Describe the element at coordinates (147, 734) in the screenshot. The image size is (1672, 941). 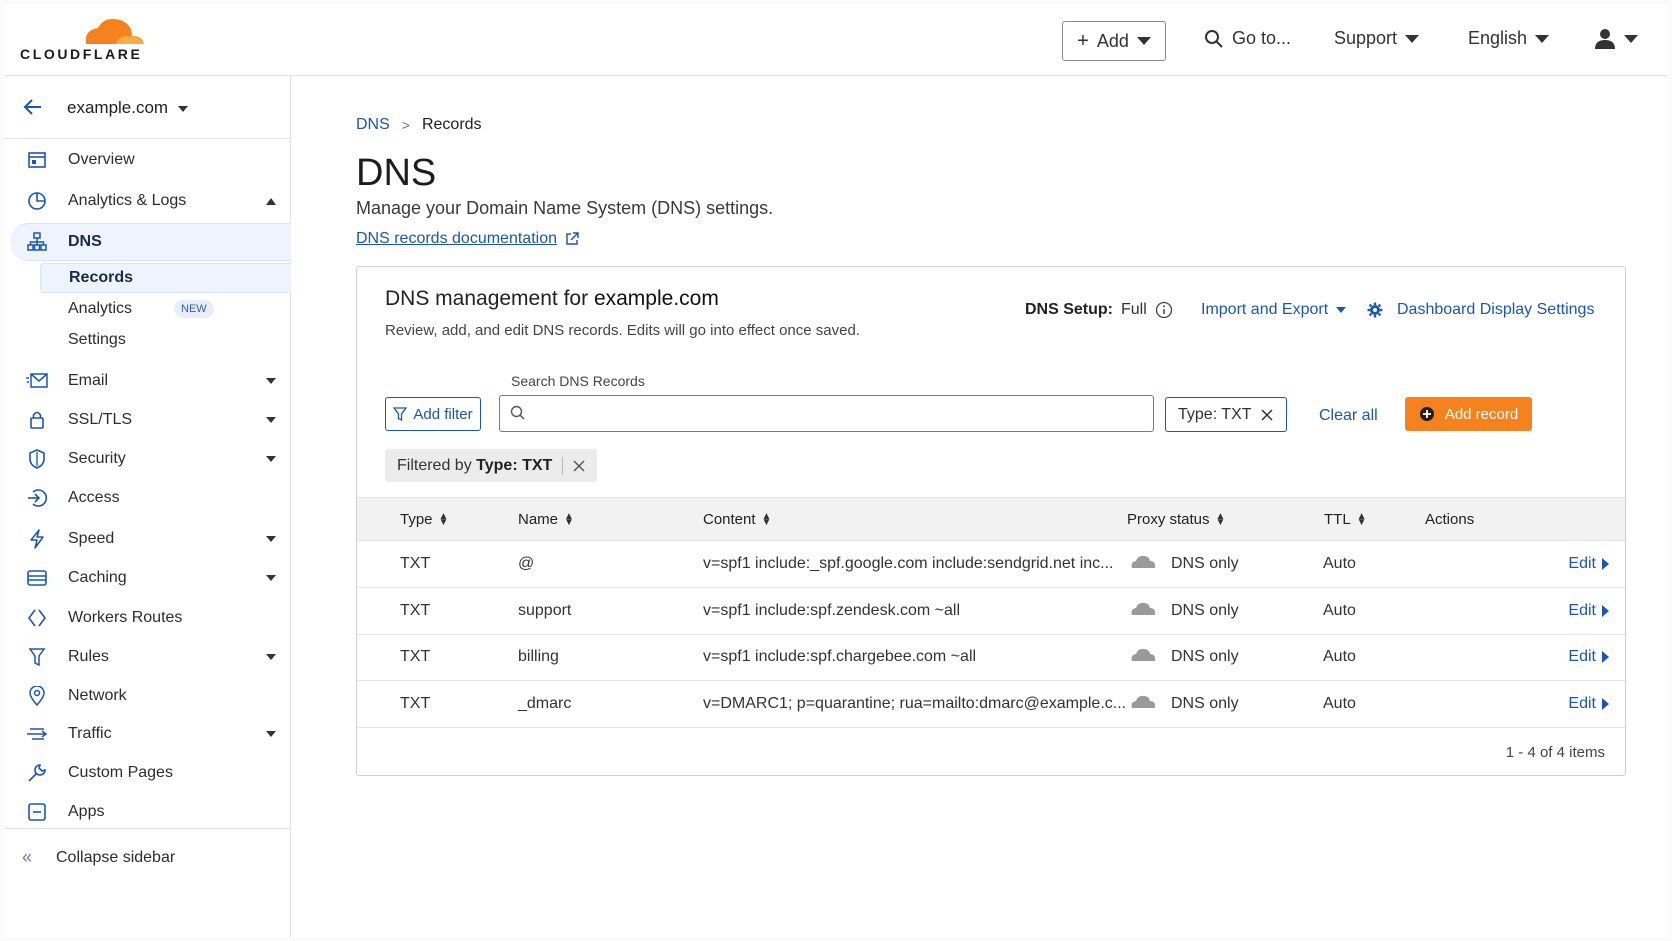
I see `sidebar-item-traffic: Traffic` at that location.